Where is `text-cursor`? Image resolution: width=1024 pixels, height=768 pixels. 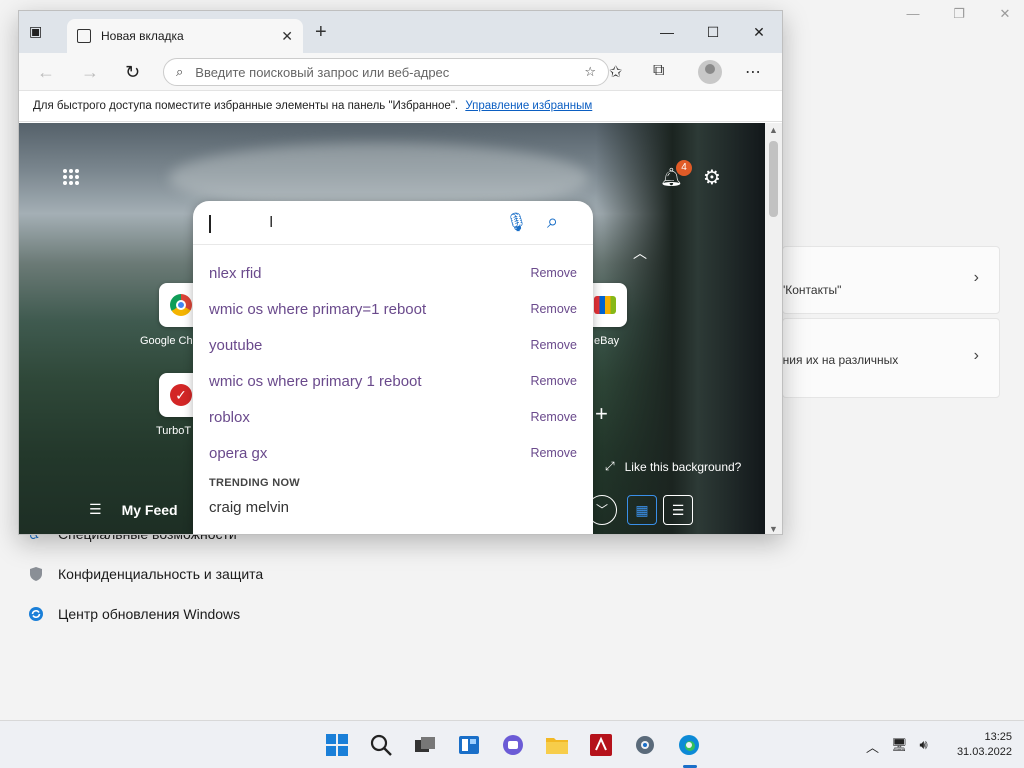 text-cursor is located at coordinates (210, 224).